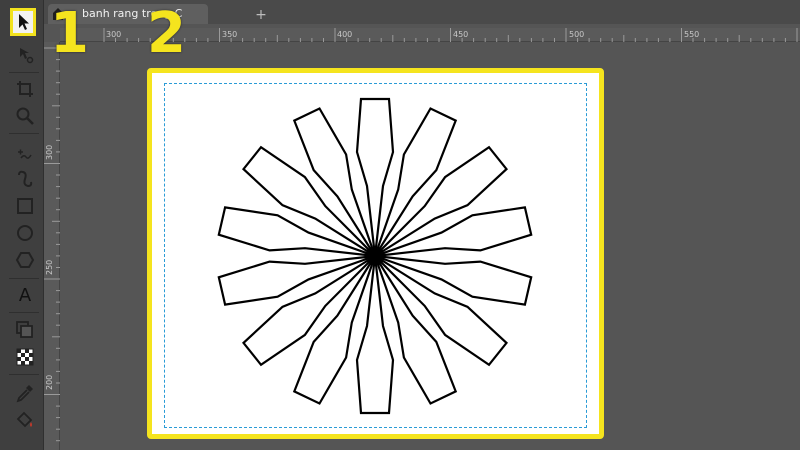 Image resolution: width=800 pixels, height=450 pixels. I want to click on pattern-tool-button, so click(25, 357).